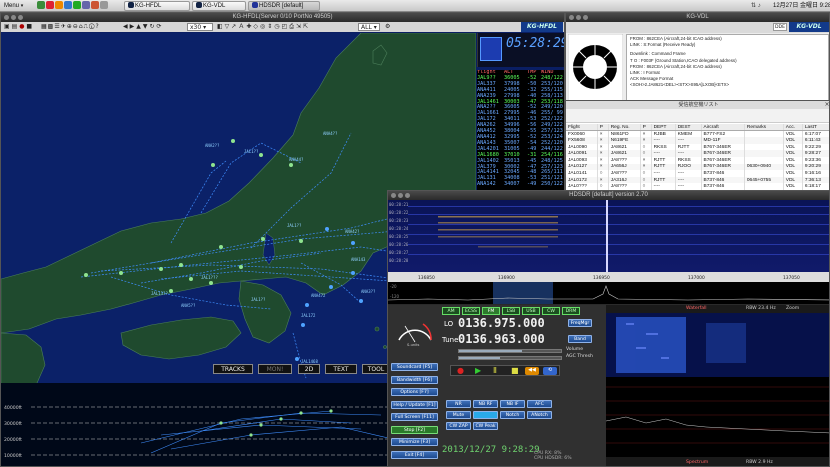 The width and height of the screenshot is (830, 467). Describe the element at coordinates (68, 5) in the screenshot. I see `app-icon` at that location.